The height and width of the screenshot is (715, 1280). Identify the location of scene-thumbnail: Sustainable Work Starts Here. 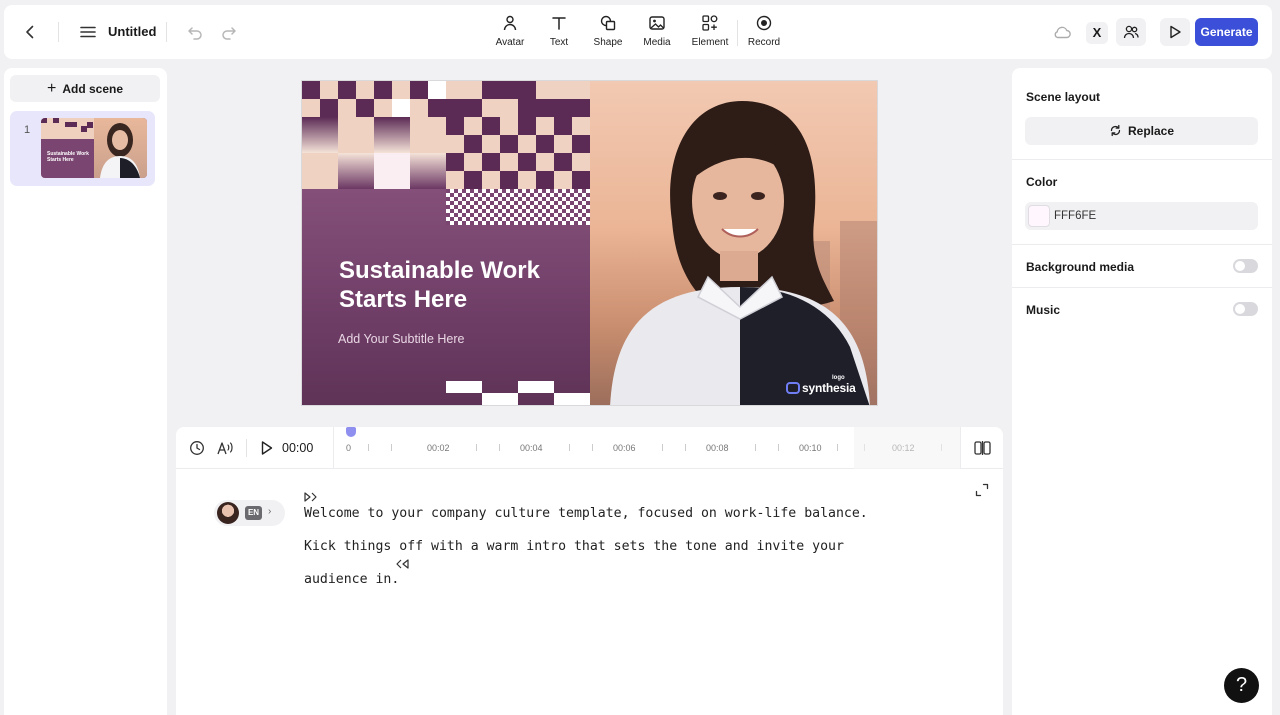
(94, 148).